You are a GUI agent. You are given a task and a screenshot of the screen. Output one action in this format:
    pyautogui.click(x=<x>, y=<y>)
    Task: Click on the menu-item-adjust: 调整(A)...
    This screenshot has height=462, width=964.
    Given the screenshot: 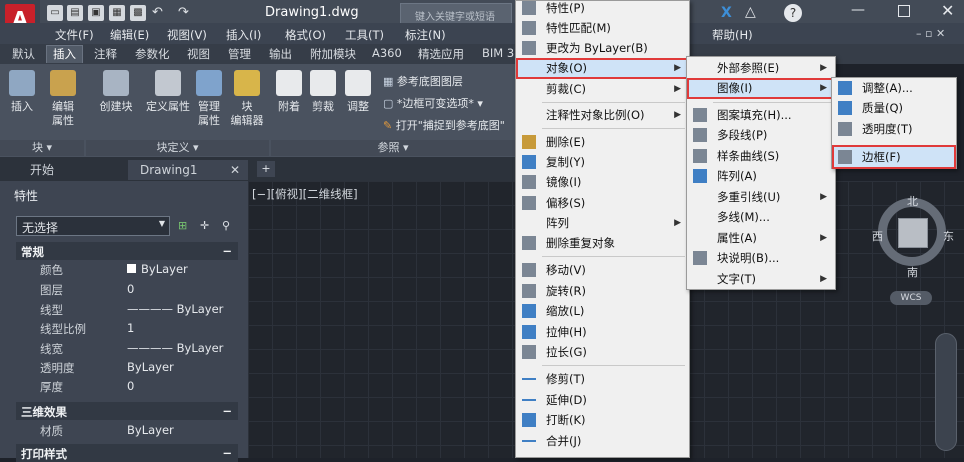 What is the action you would take?
    pyautogui.click(x=894, y=88)
    